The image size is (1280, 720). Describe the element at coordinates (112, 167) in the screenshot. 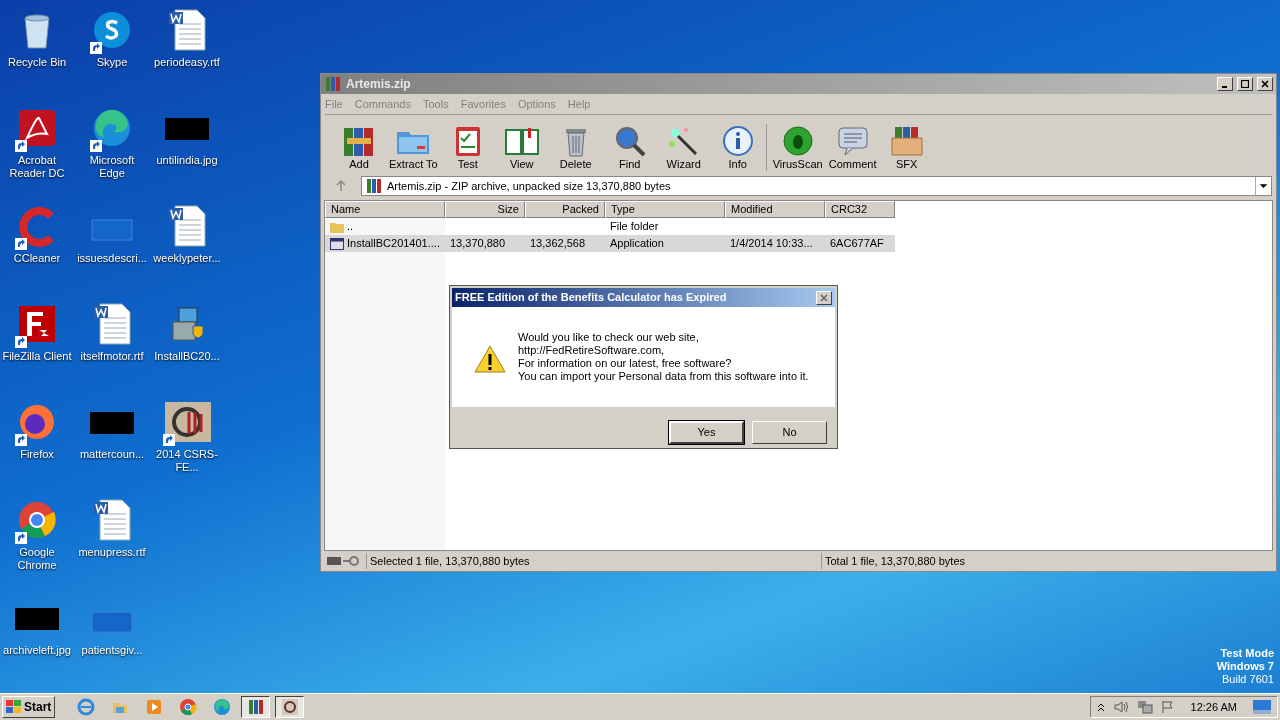

I see `desktop-icon-label: Microsoft Edge` at that location.